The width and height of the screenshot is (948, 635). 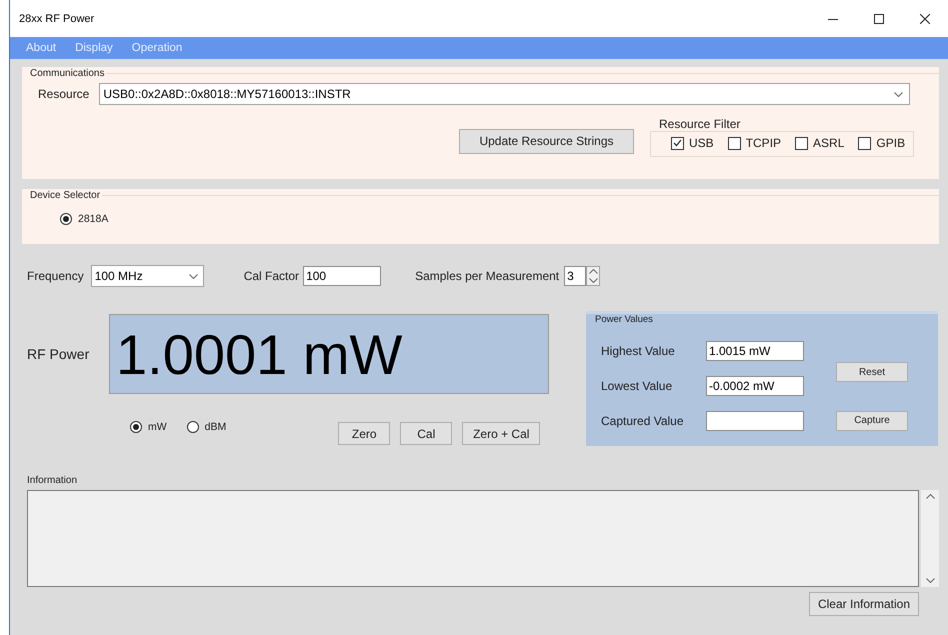 What do you see at coordinates (755, 420) in the screenshot?
I see `value-field` at bounding box center [755, 420].